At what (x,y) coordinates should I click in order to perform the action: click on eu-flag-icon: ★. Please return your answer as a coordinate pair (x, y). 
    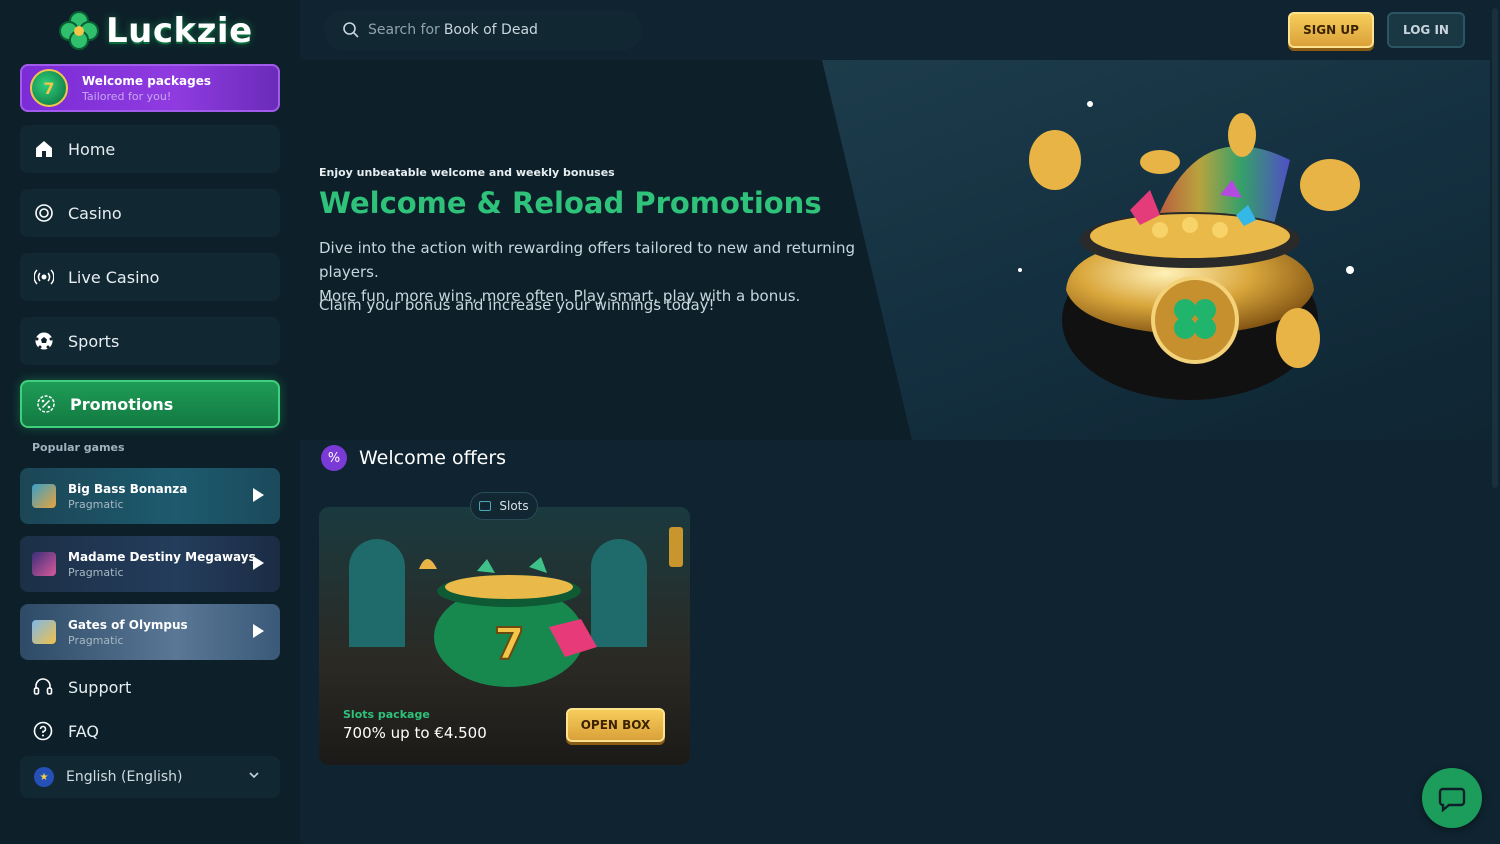
    Looking at the image, I should click on (44, 777).